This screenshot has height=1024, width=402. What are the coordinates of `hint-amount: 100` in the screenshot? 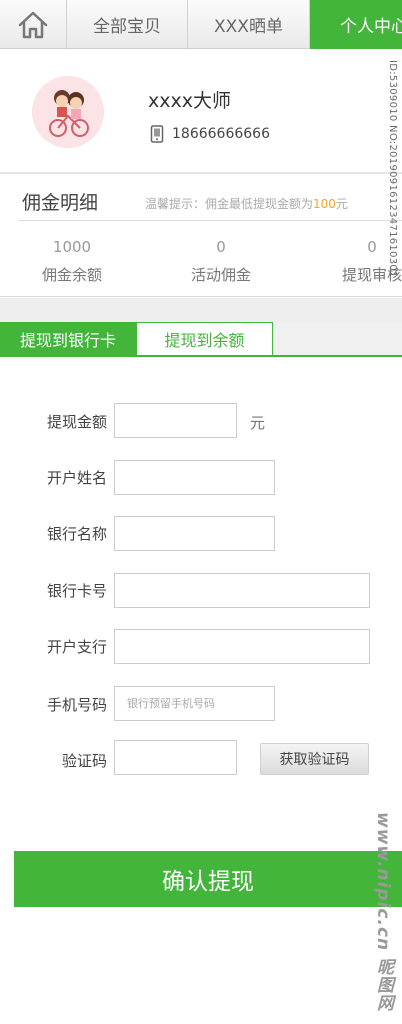 It's located at (324, 204).